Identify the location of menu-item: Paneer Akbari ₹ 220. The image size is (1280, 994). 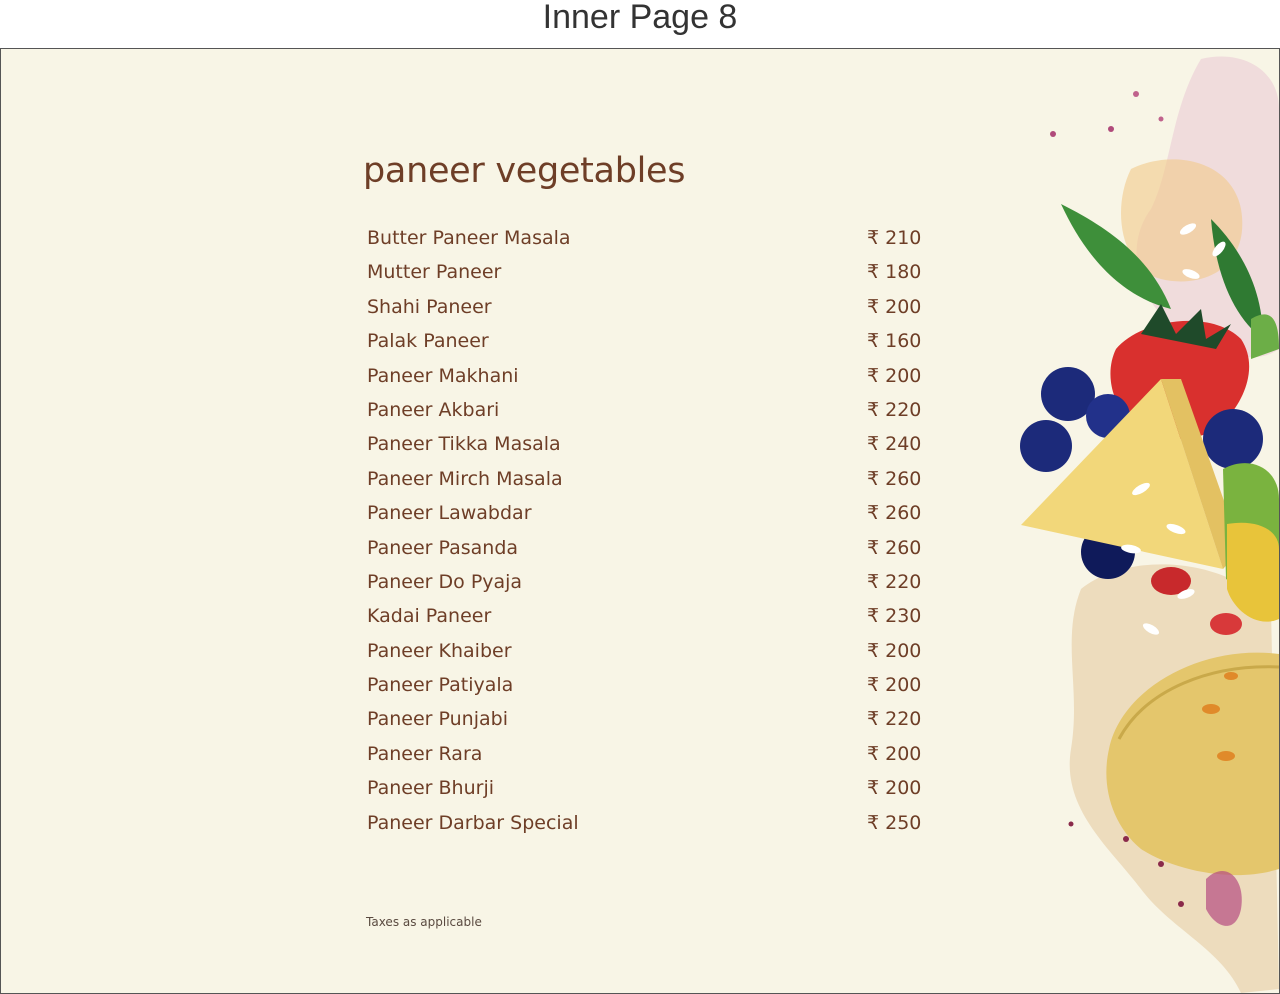
(647, 412).